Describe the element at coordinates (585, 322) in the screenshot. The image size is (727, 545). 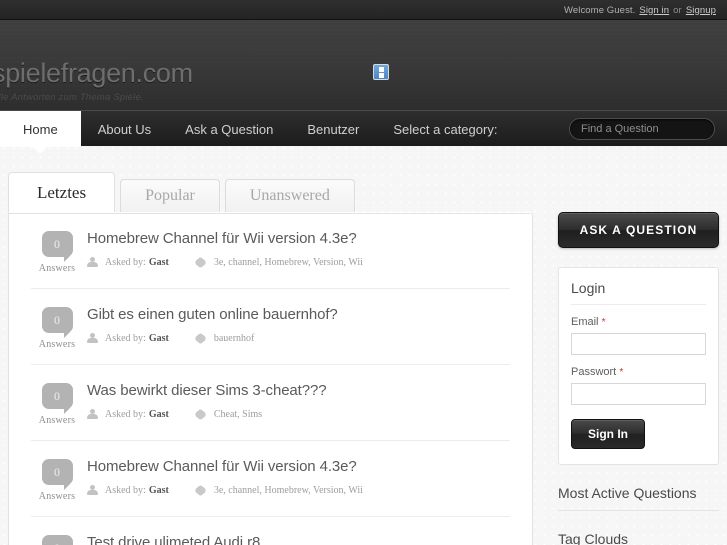
I see `email-label-text: Email` at that location.